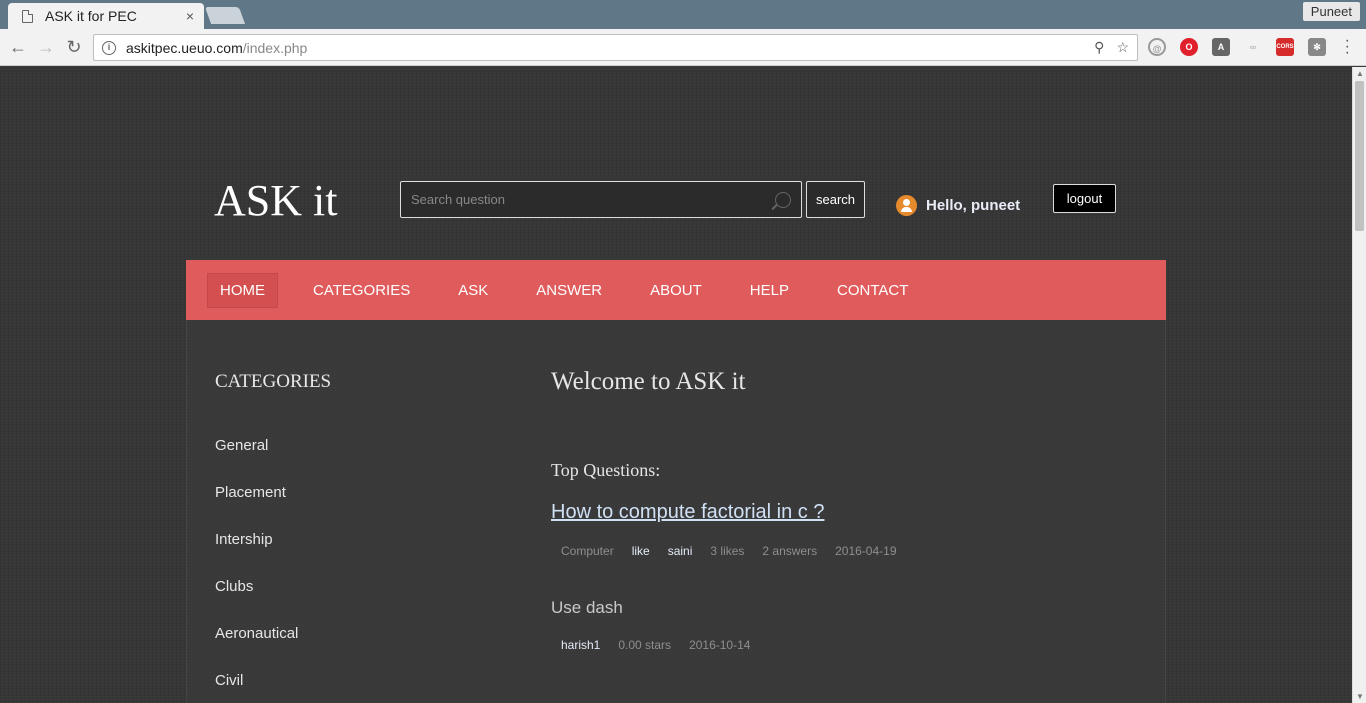  I want to click on category-aeronautical: Aeronautical, so click(256, 648).